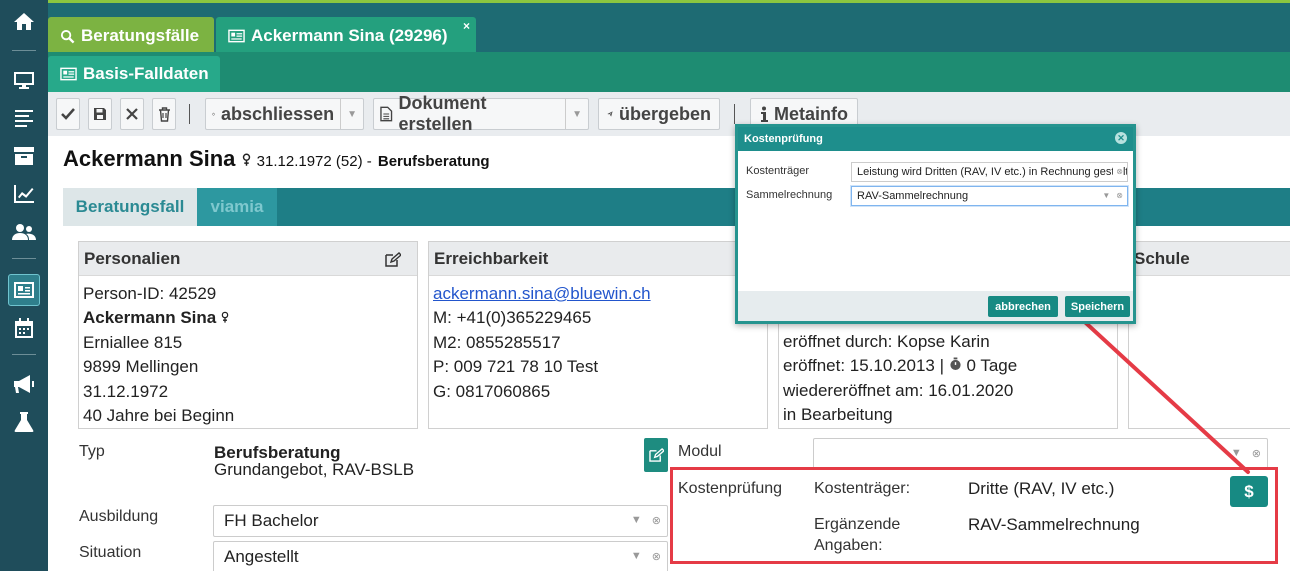 This screenshot has height=571, width=1290. What do you see at coordinates (783, 139) in the screenshot?
I see `dialog-title: Kostenprüfung` at bounding box center [783, 139].